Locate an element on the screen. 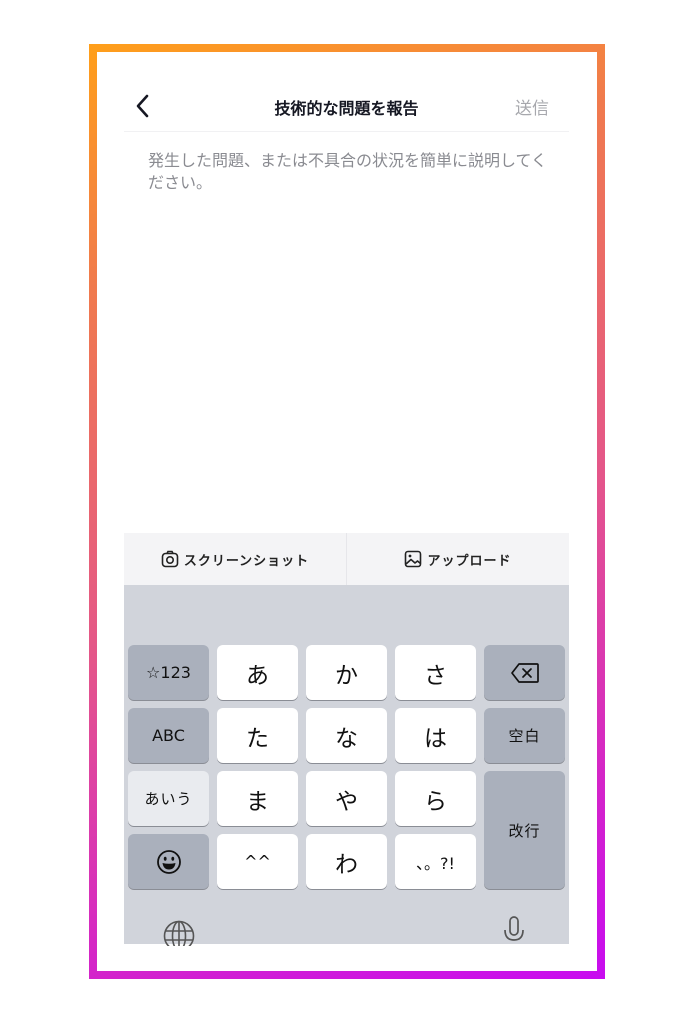 The height and width of the screenshot is (1024, 693). key-return: 改行 is located at coordinates (524, 830).